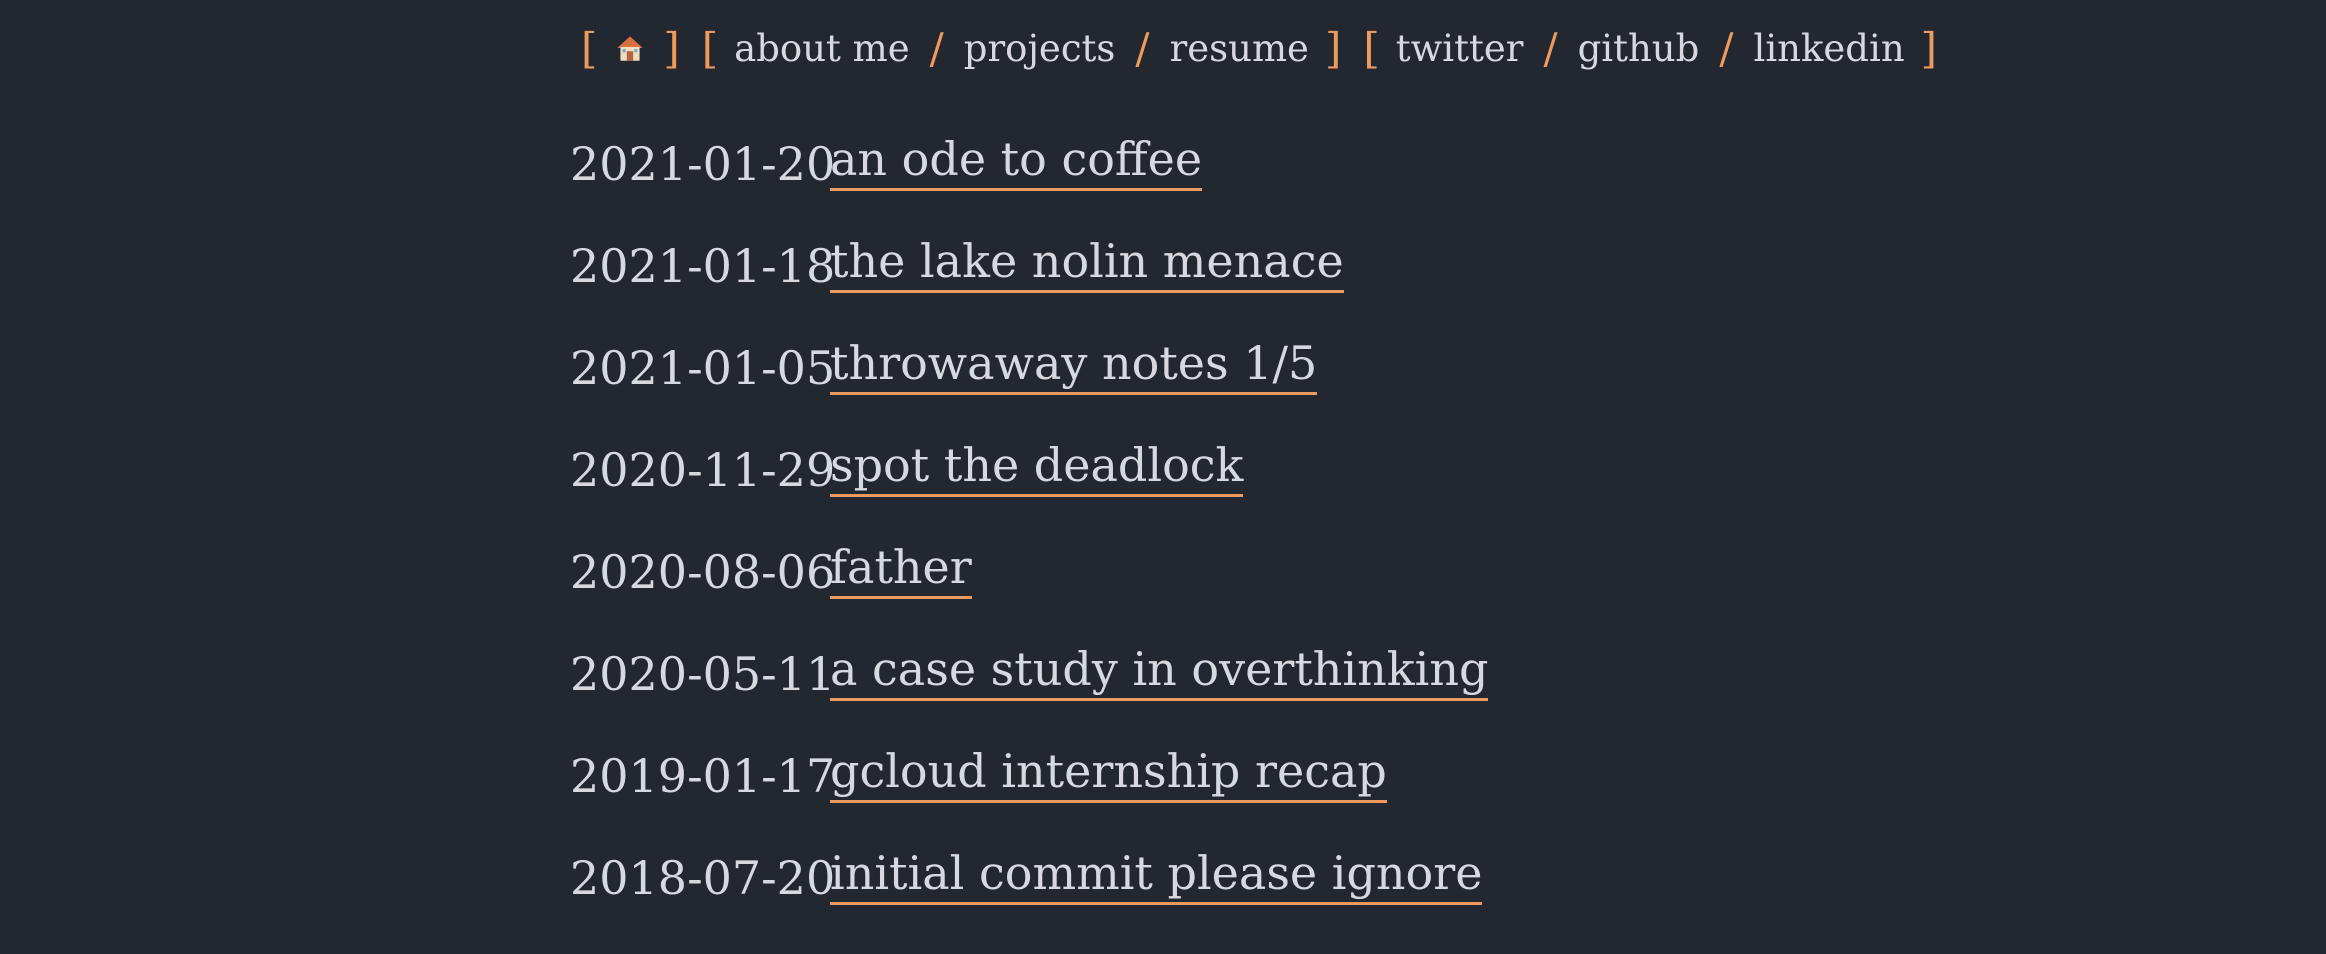 This screenshot has width=2326, height=954. Describe the element at coordinates (1029, 591) in the screenshot. I see `post-item: 2020-08-06 father` at that location.